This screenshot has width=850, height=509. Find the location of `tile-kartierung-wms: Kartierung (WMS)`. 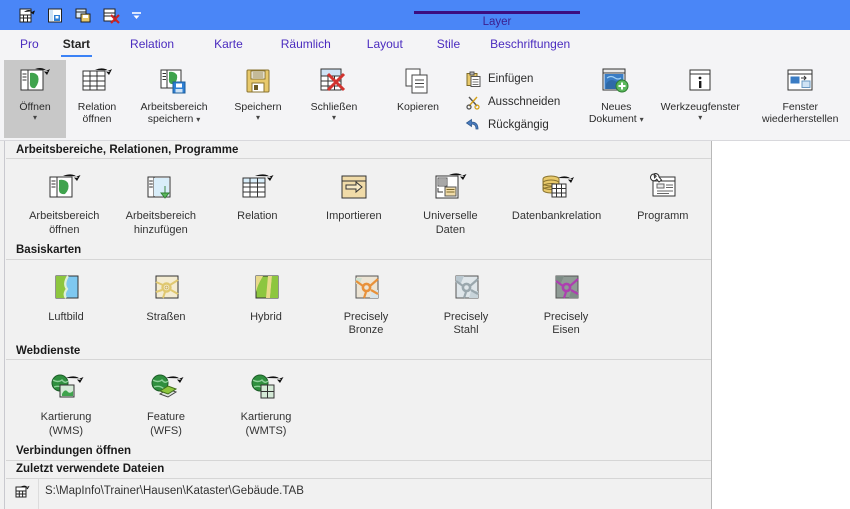

tile-kartierung-wms: Kartierung (WMS) is located at coordinates (66, 402).